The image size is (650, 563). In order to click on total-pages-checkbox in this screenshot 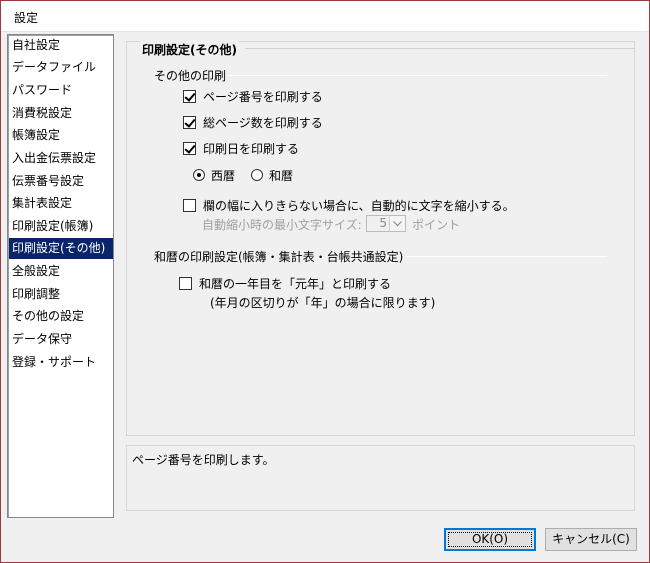, I will do `click(189, 122)`.